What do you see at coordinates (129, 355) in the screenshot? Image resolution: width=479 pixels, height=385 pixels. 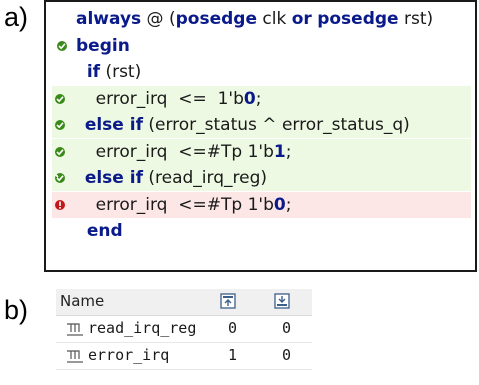 I see `signal-name: error_irq` at bounding box center [129, 355].